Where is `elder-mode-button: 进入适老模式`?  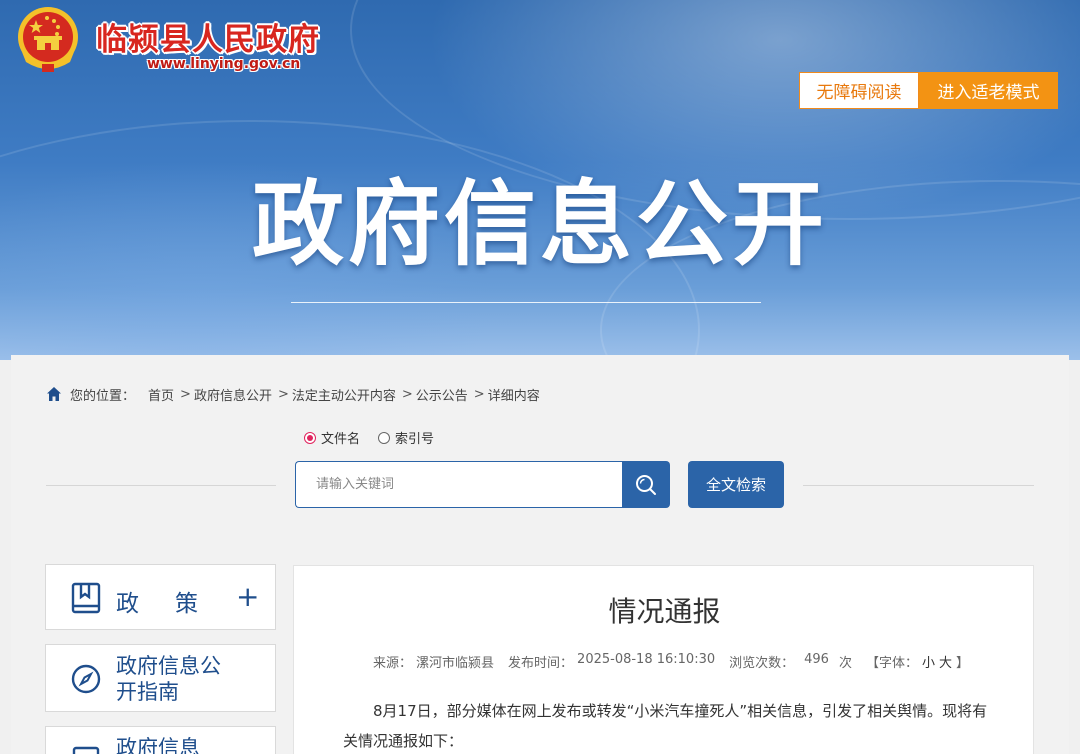
elder-mode-button: 进入适老模式 is located at coordinates (988, 90).